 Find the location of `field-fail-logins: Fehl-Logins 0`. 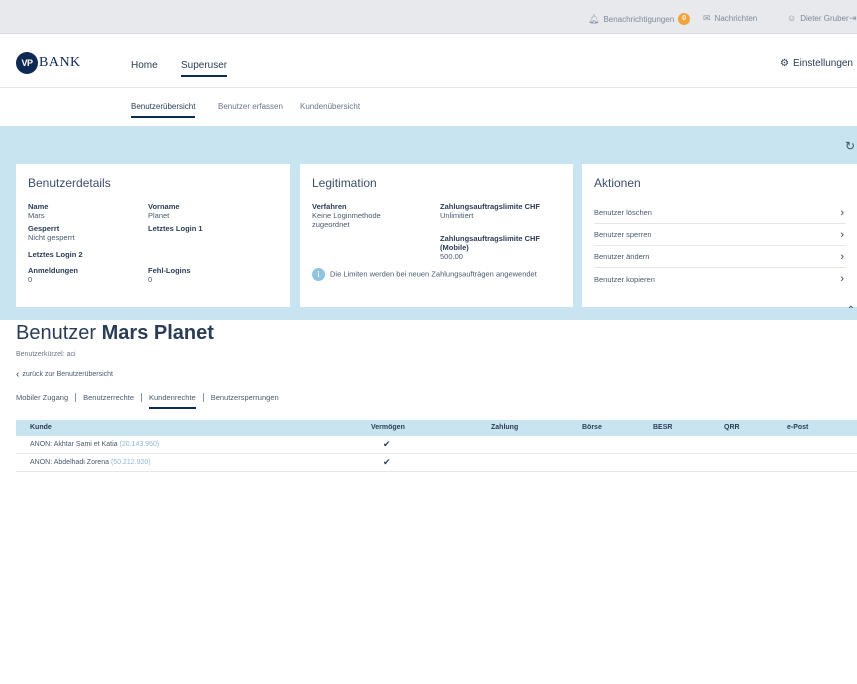

field-fail-logins: Fehl-Logins 0 is located at coordinates (169, 275).